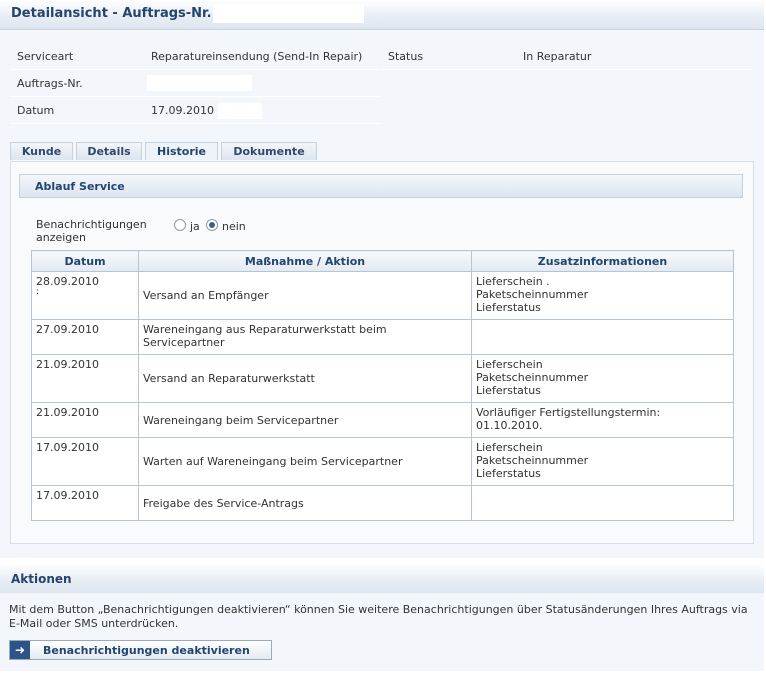  I want to click on page-title: Detailansicht - Auftrags-Nr., so click(111, 13).